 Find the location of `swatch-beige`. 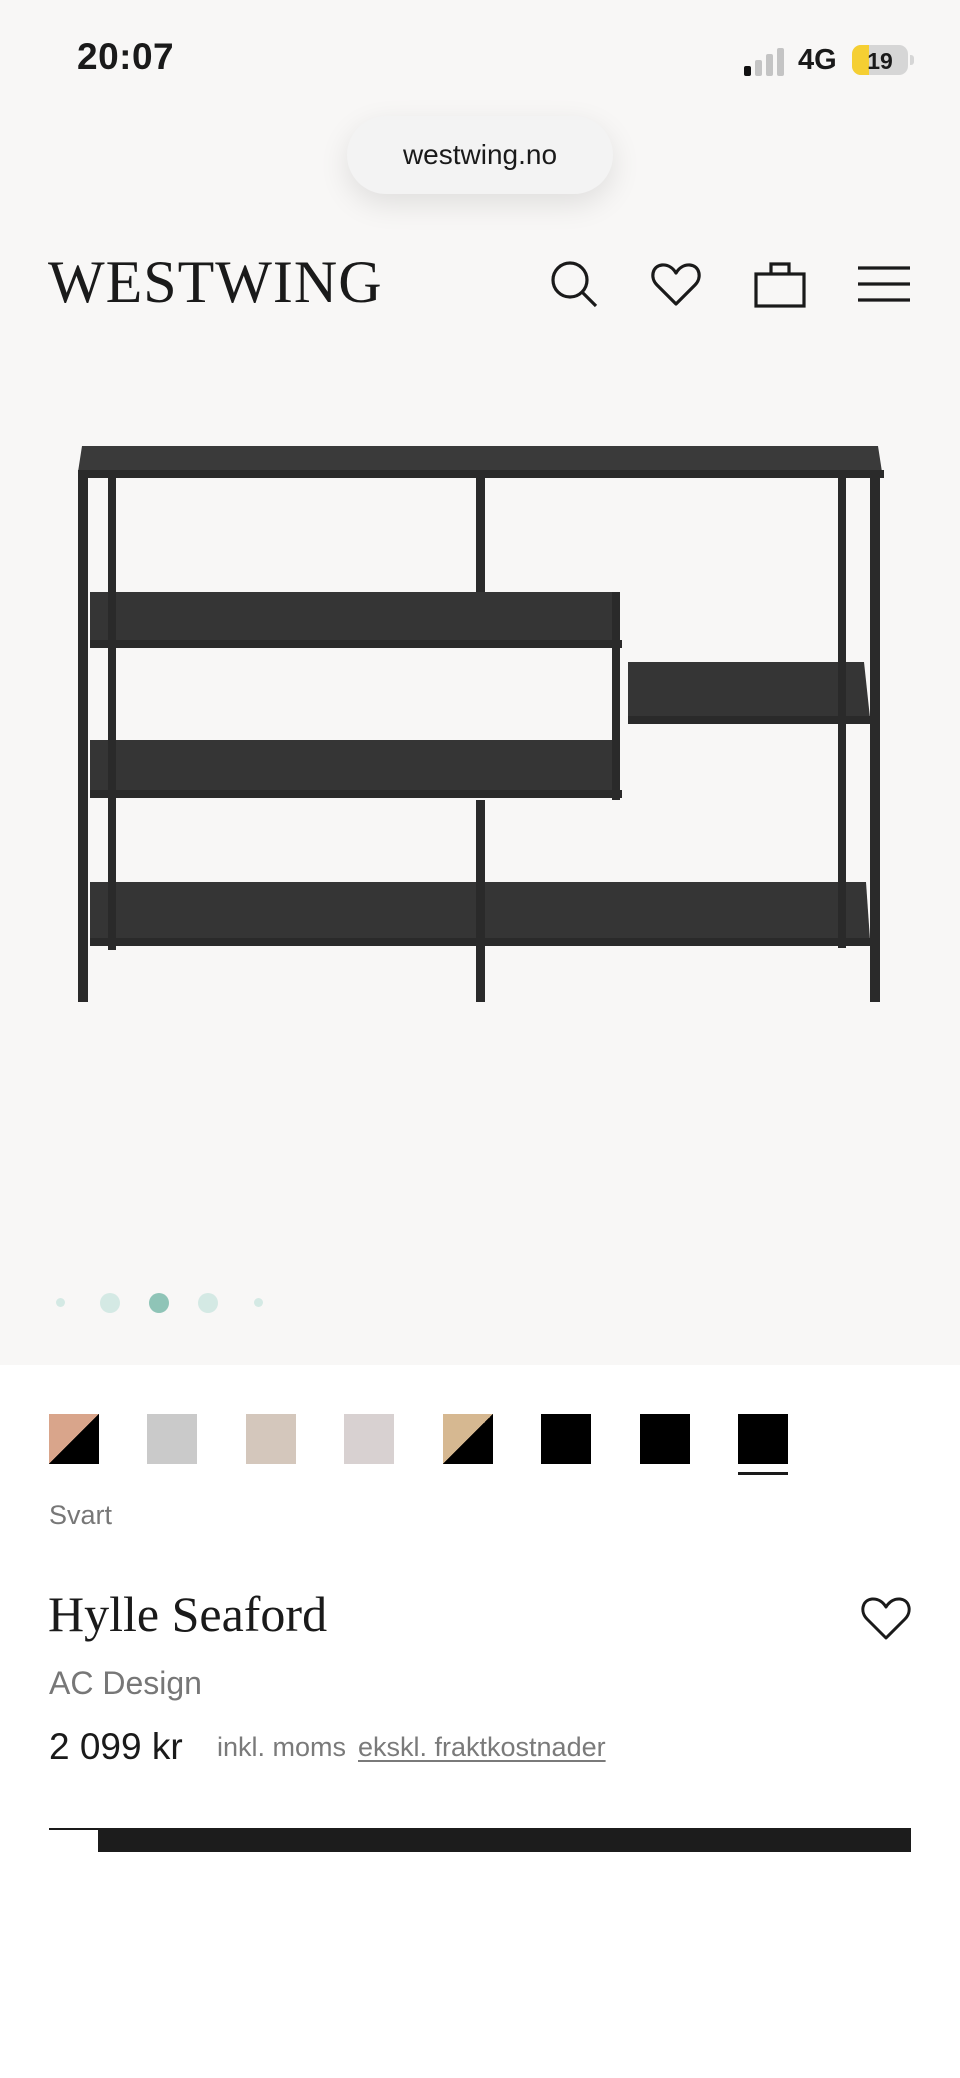

swatch-beige is located at coordinates (271, 1439).